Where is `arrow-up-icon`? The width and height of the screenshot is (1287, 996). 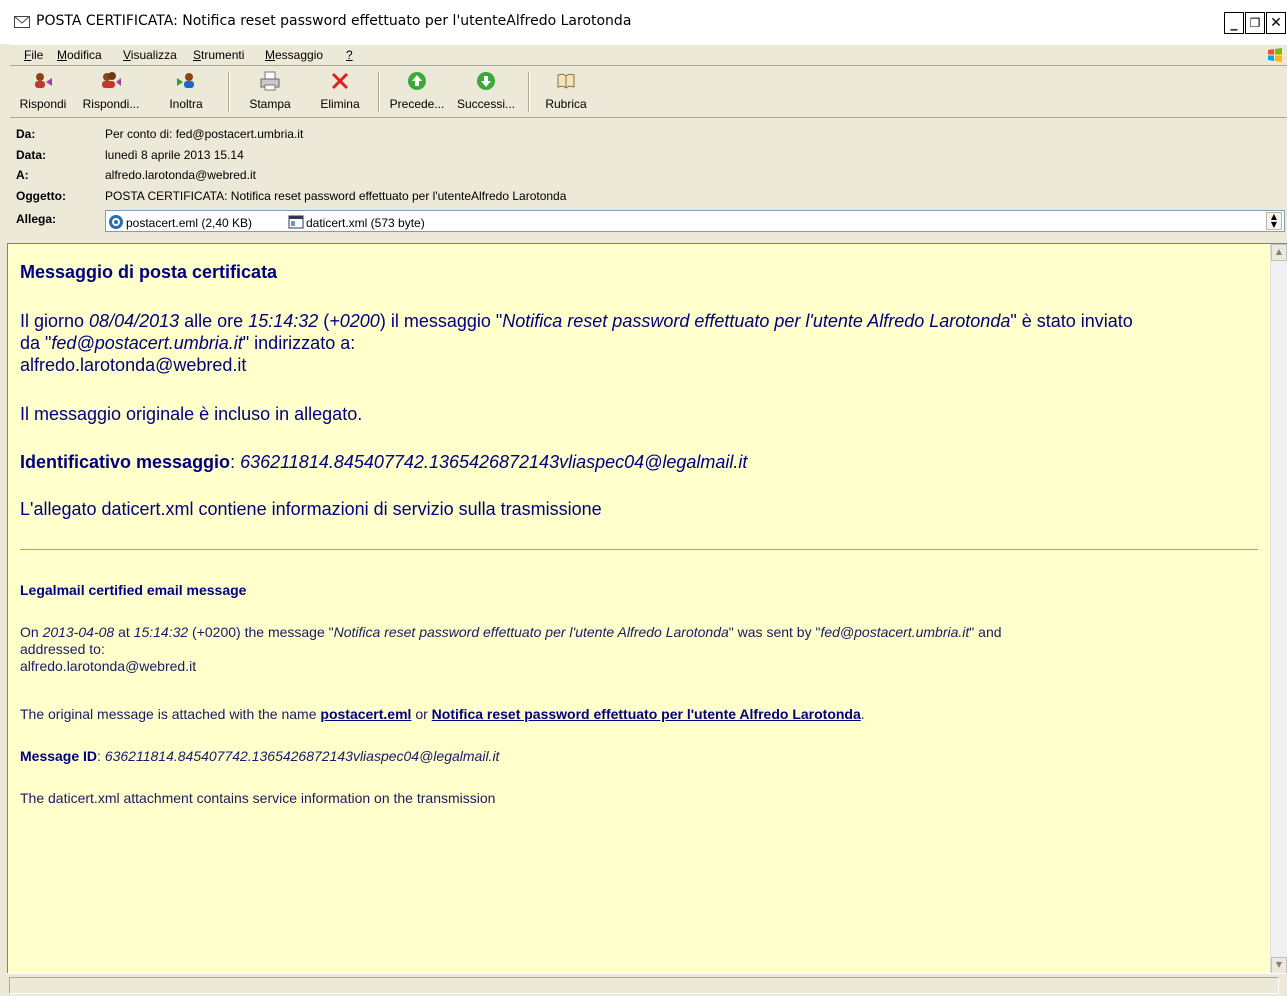 arrow-up-icon is located at coordinates (417, 81).